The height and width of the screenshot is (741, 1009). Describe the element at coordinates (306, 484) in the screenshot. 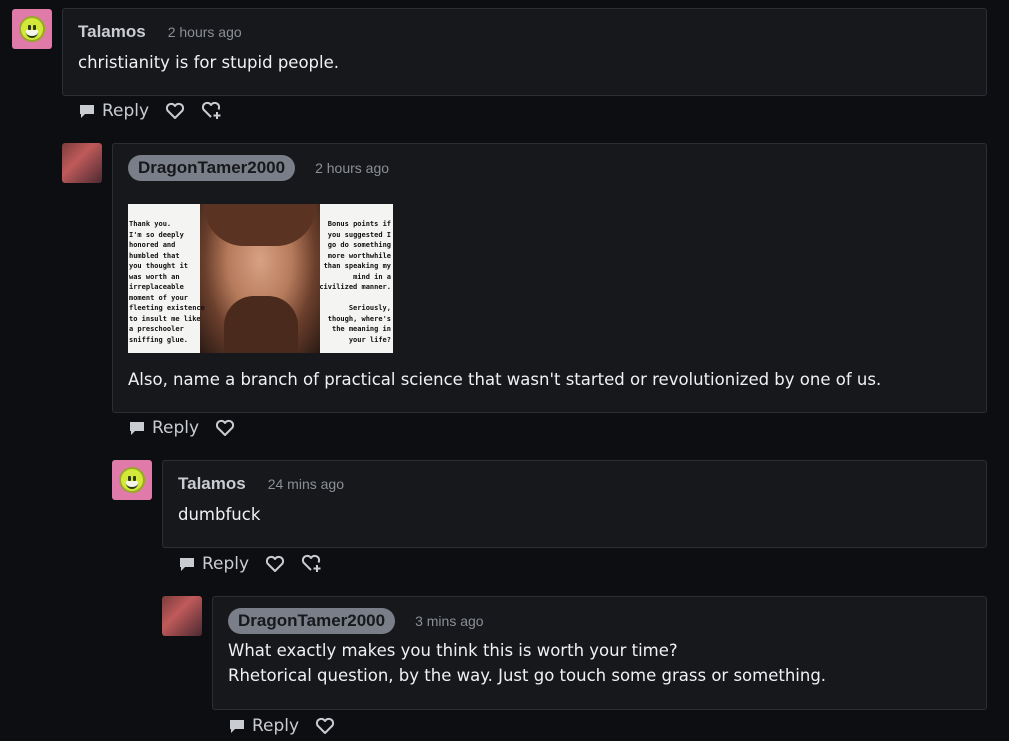

I see `timestamp: 24 mins ago` at that location.